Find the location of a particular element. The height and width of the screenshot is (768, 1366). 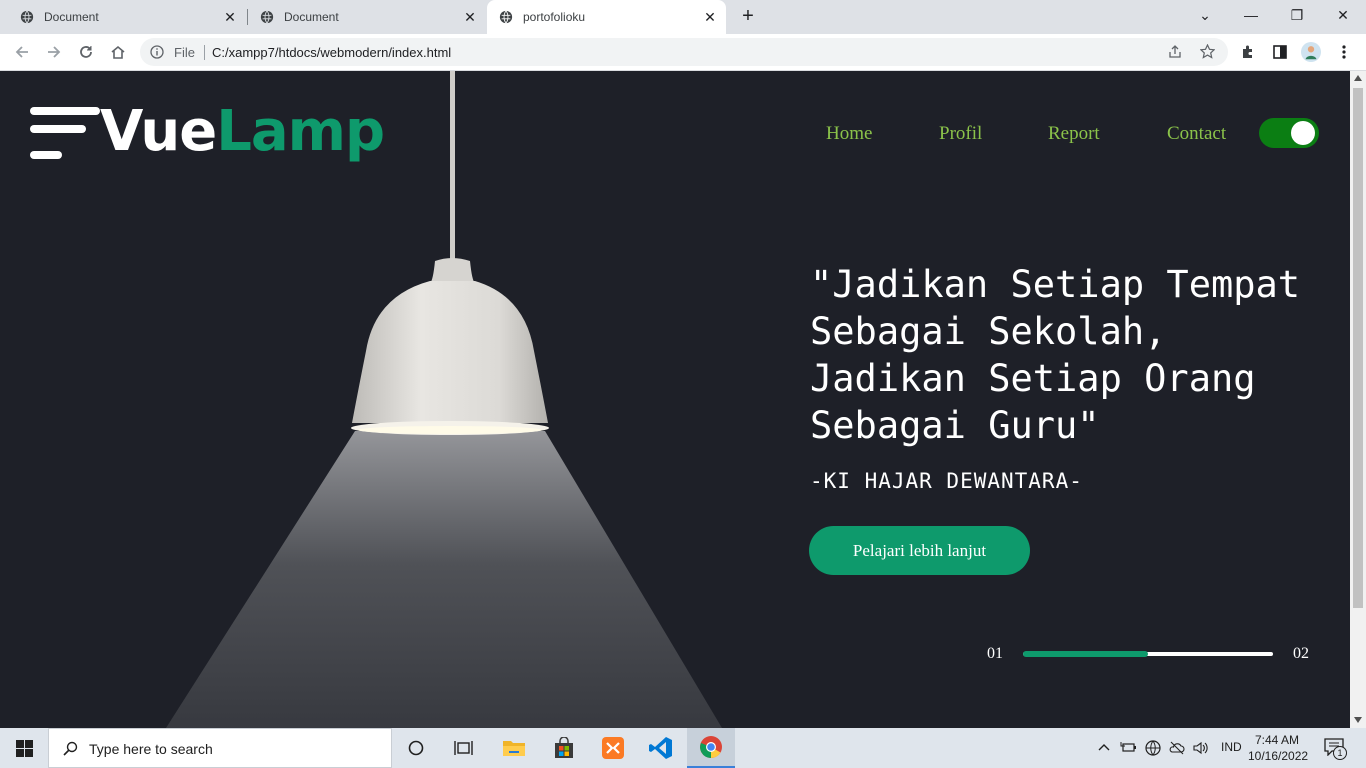

toggle-knob is located at coordinates (1303, 133).